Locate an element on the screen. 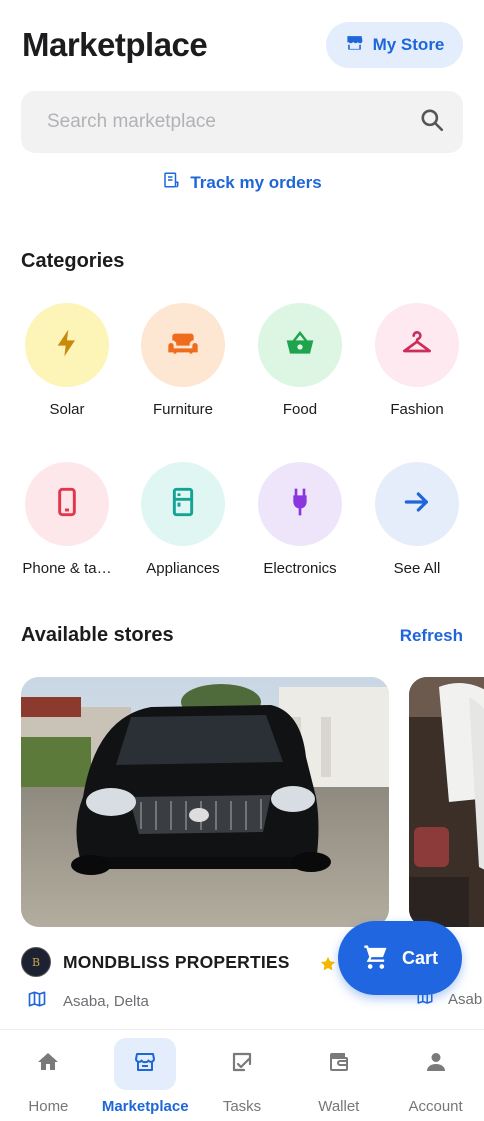  category-fashion: Fashion is located at coordinates (417, 360).